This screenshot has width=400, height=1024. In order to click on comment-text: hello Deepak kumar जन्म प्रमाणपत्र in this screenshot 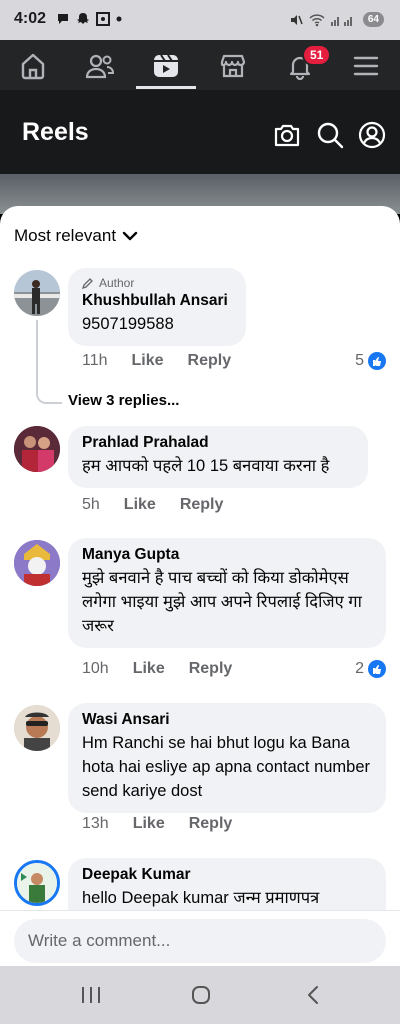, I will do `click(201, 898)`.